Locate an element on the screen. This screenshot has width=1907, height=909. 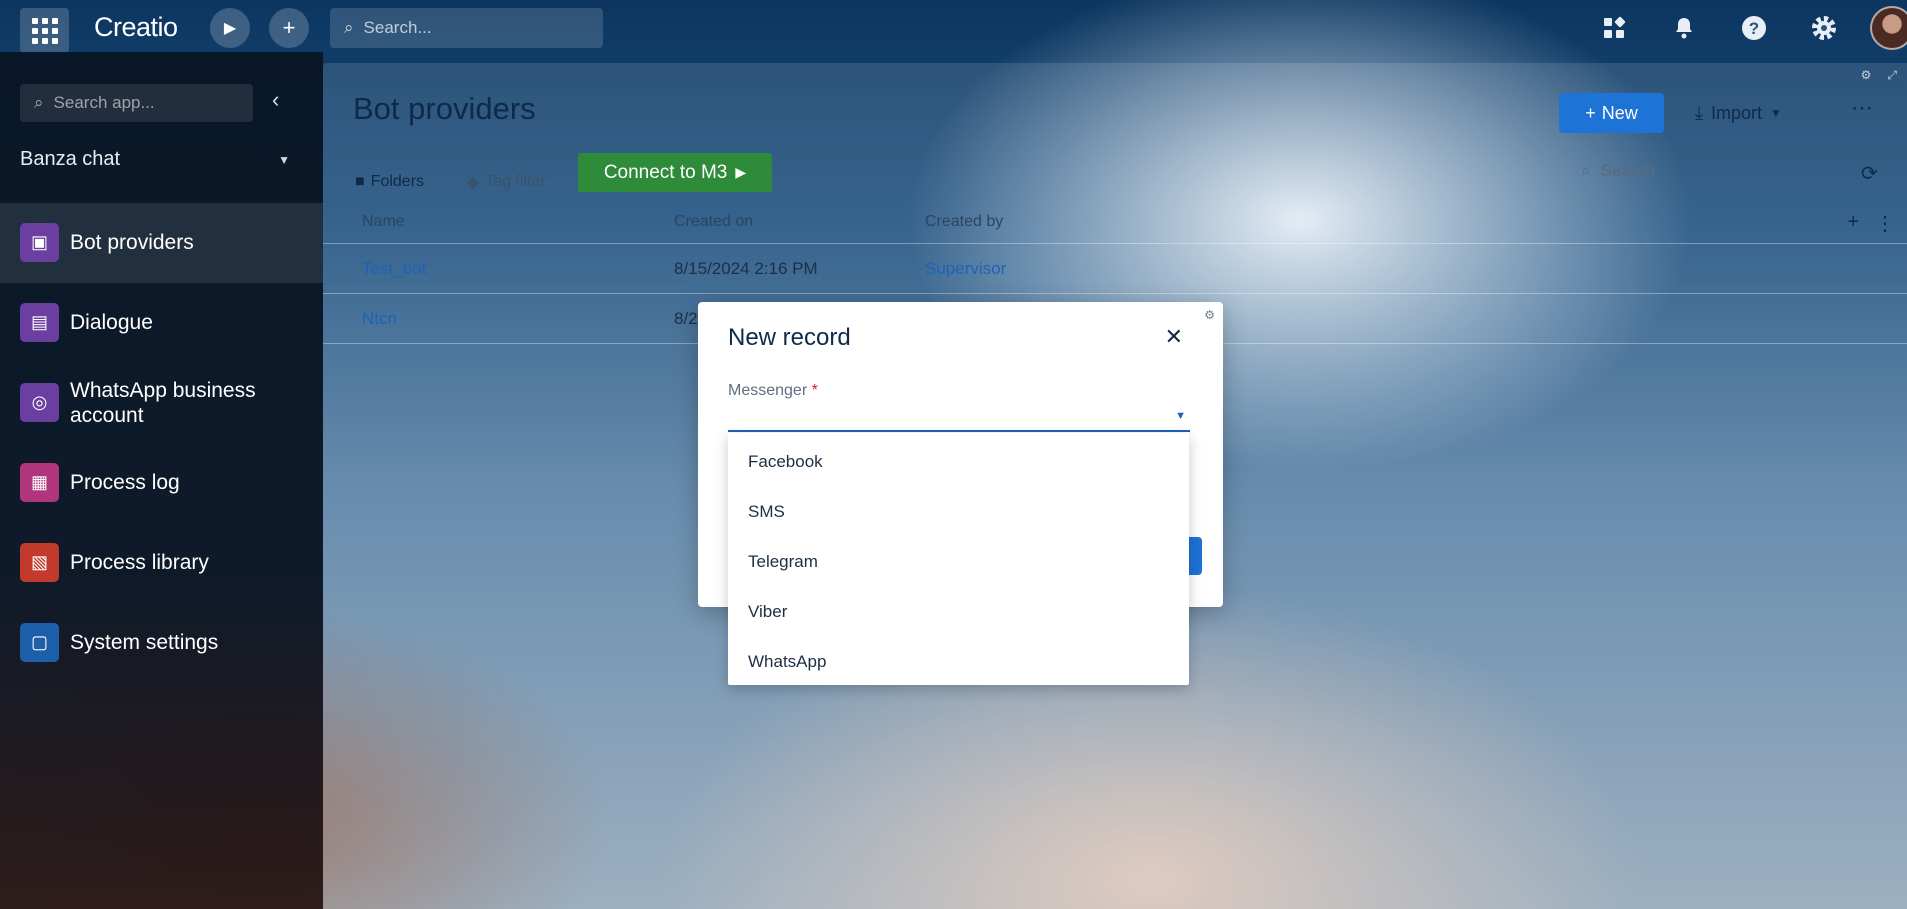
sidebar-item-label: Process library is located at coordinates (139, 562).